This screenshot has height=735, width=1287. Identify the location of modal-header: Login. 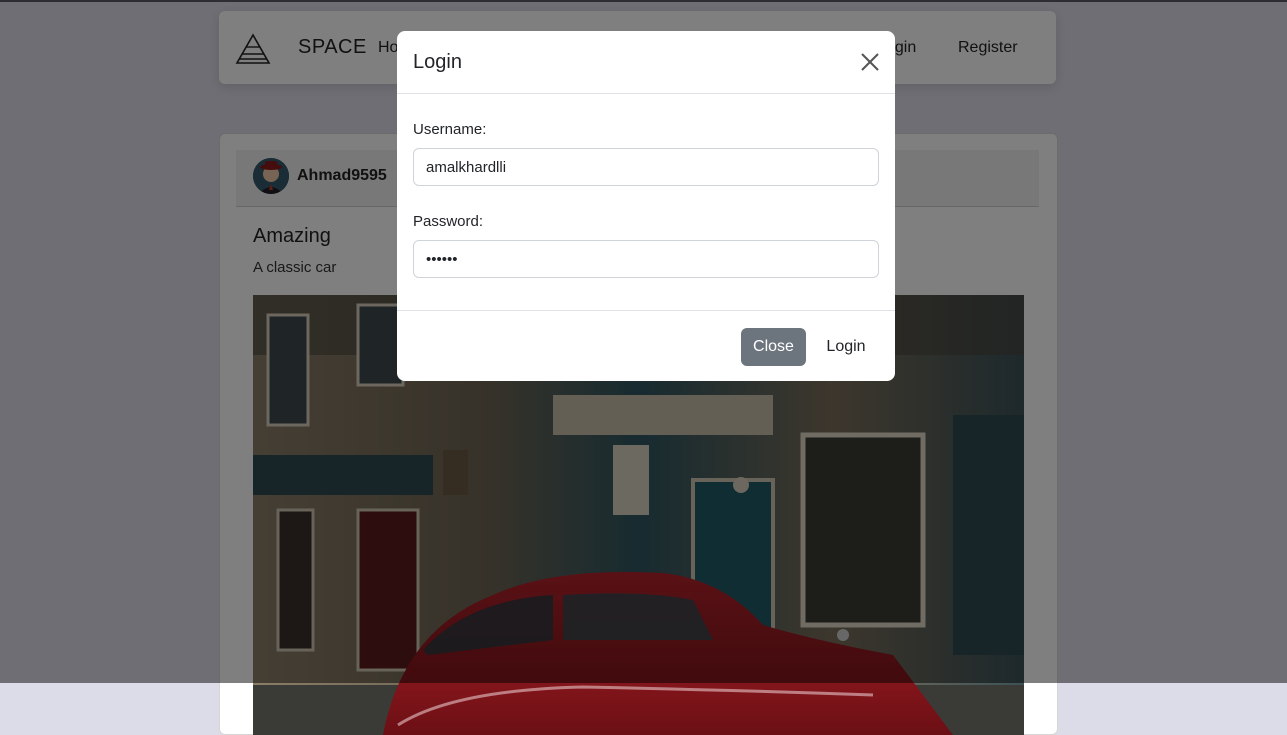
(646, 62).